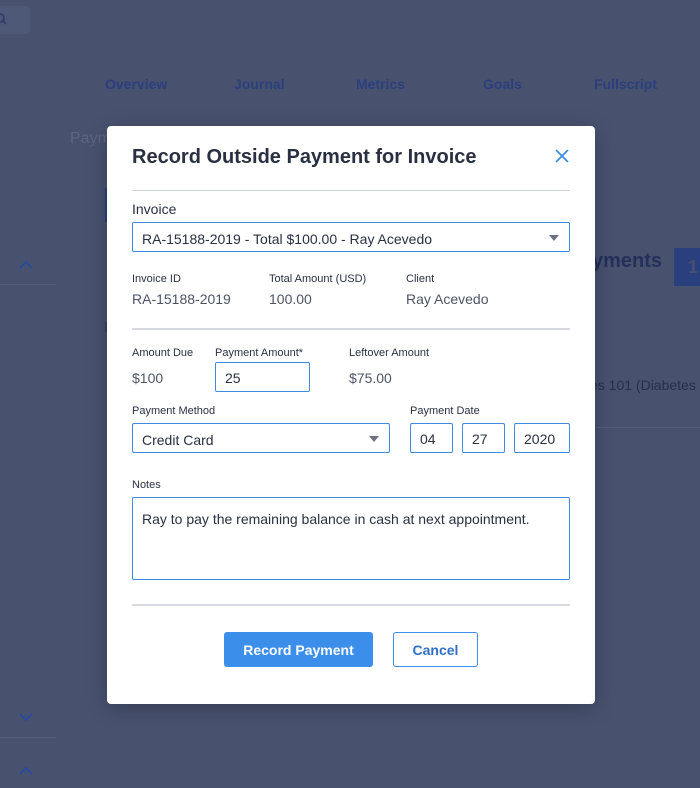  I want to click on leftover-amount-label: Leftover Amount, so click(389, 353).